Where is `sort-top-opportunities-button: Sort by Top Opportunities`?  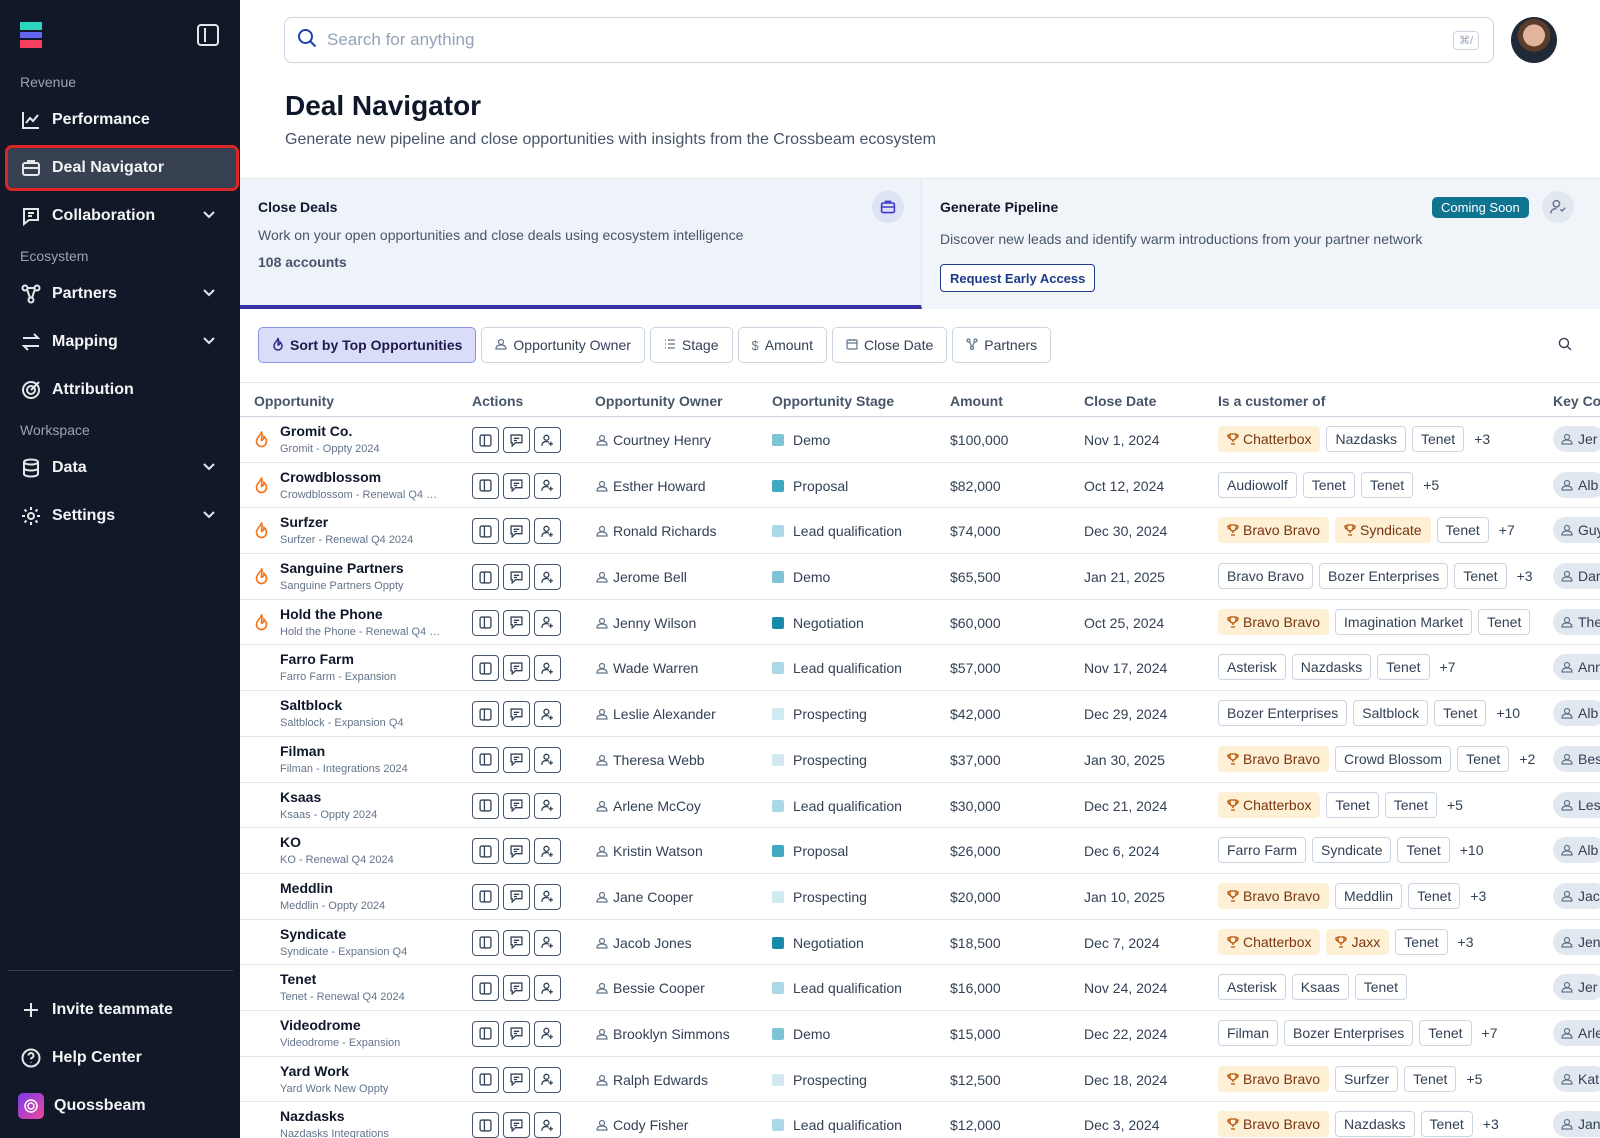 sort-top-opportunities-button: Sort by Top Opportunities is located at coordinates (367, 345).